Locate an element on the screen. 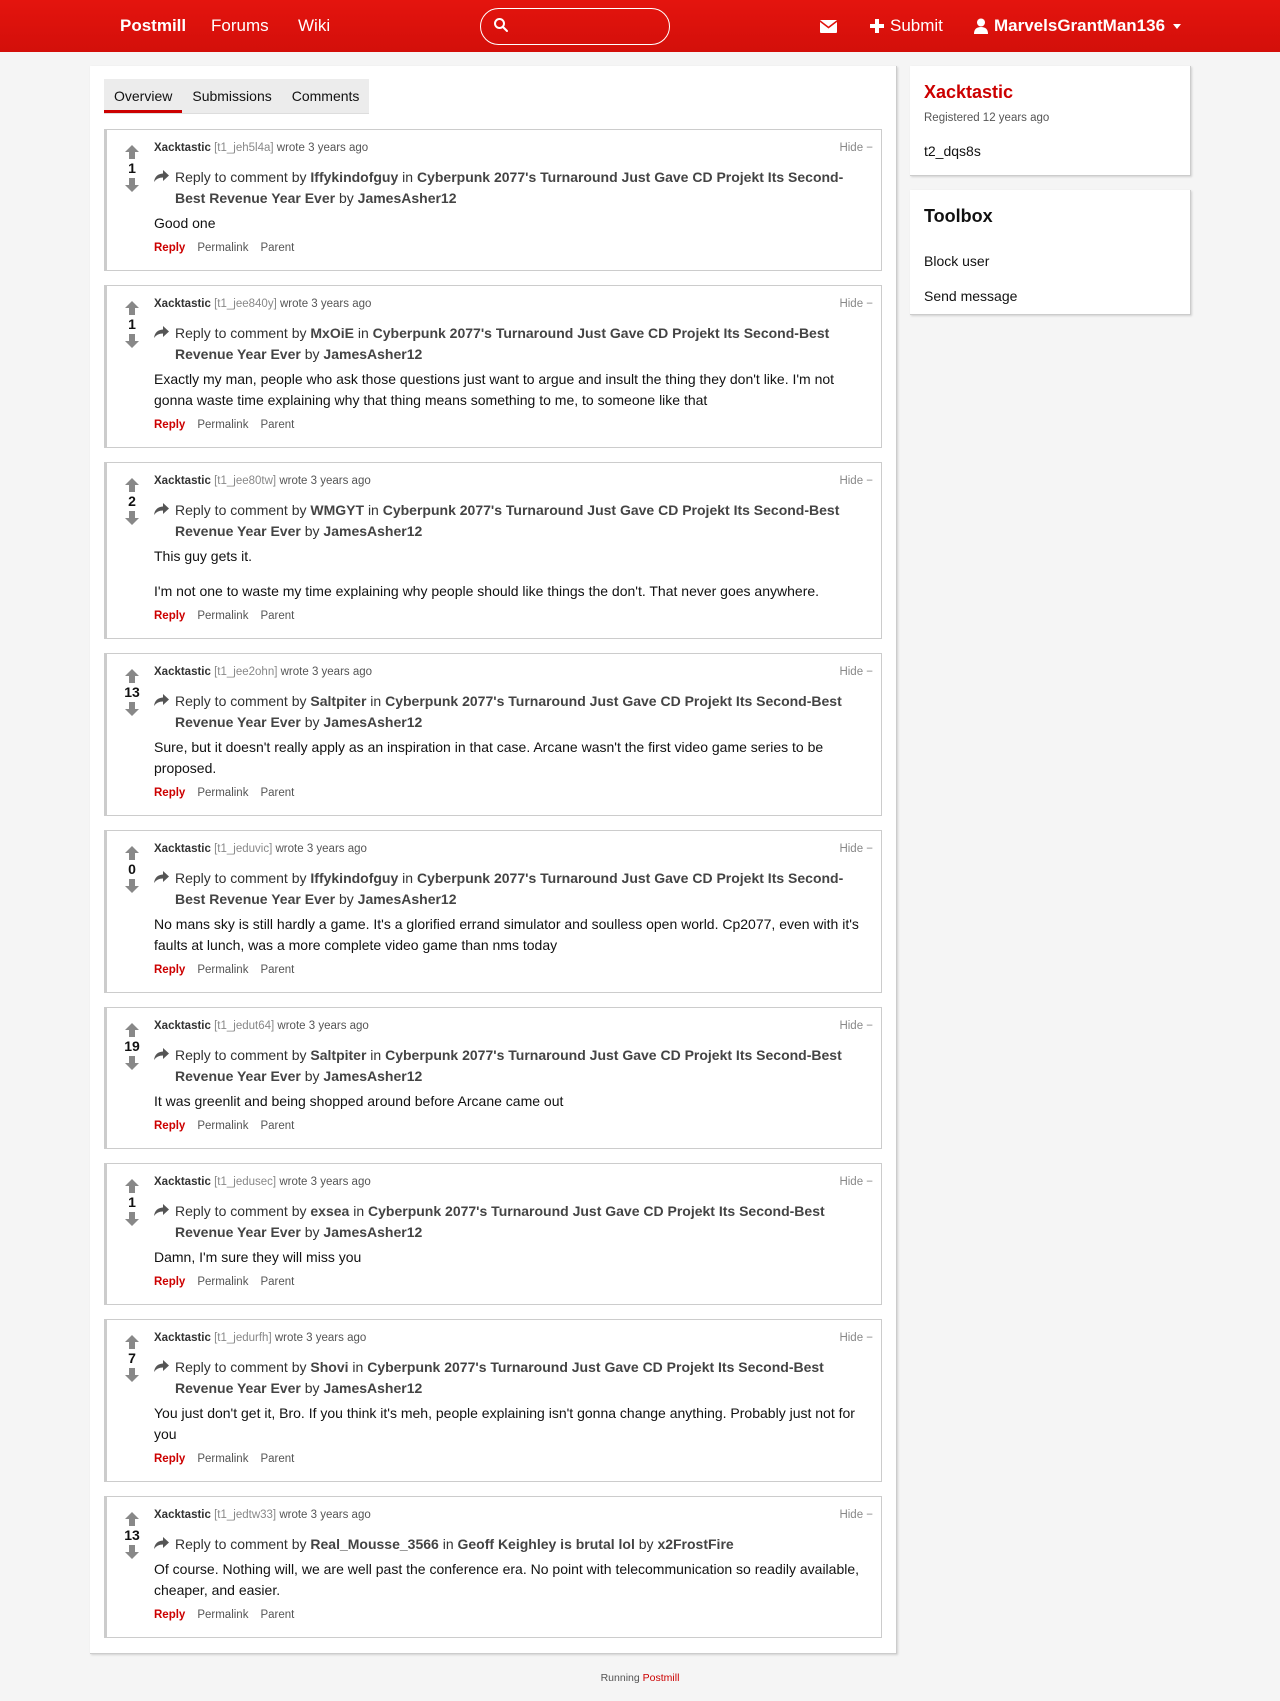 The width and height of the screenshot is (1280, 1701). post-title-link: Geoff Keighley is brutal lol is located at coordinates (546, 1544).